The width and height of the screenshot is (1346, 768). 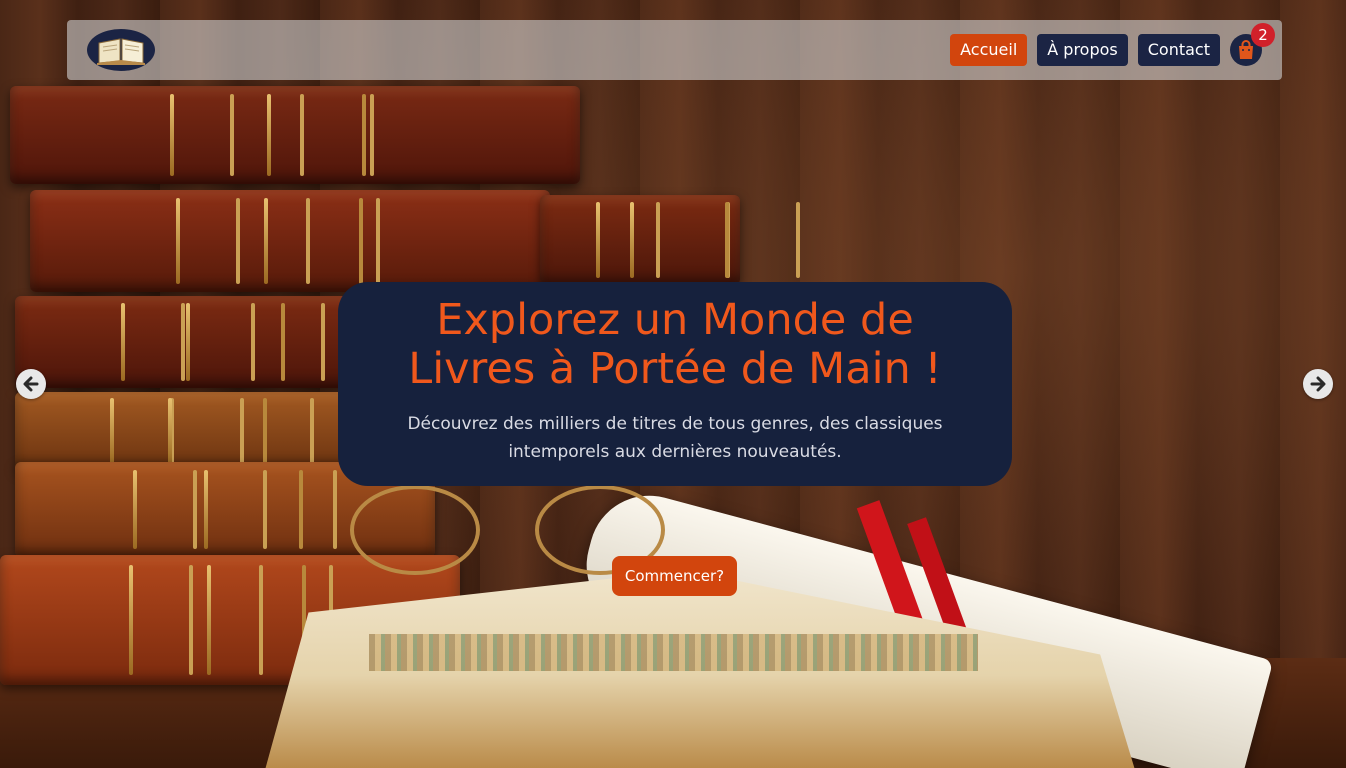 What do you see at coordinates (675, 452) in the screenshot?
I see `hero-subtitle-line-2: intemporels aux dernières nouveautés.` at bounding box center [675, 452].